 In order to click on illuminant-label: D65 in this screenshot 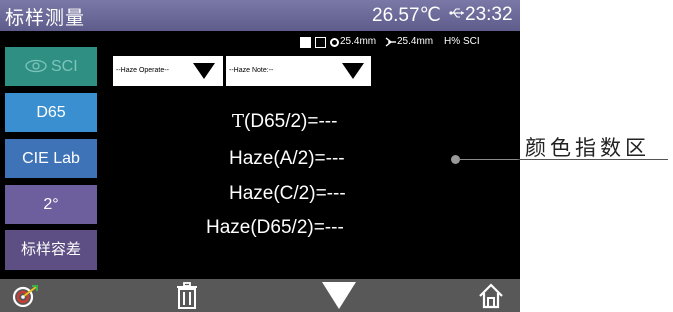, I will do `click(51, 112)`.